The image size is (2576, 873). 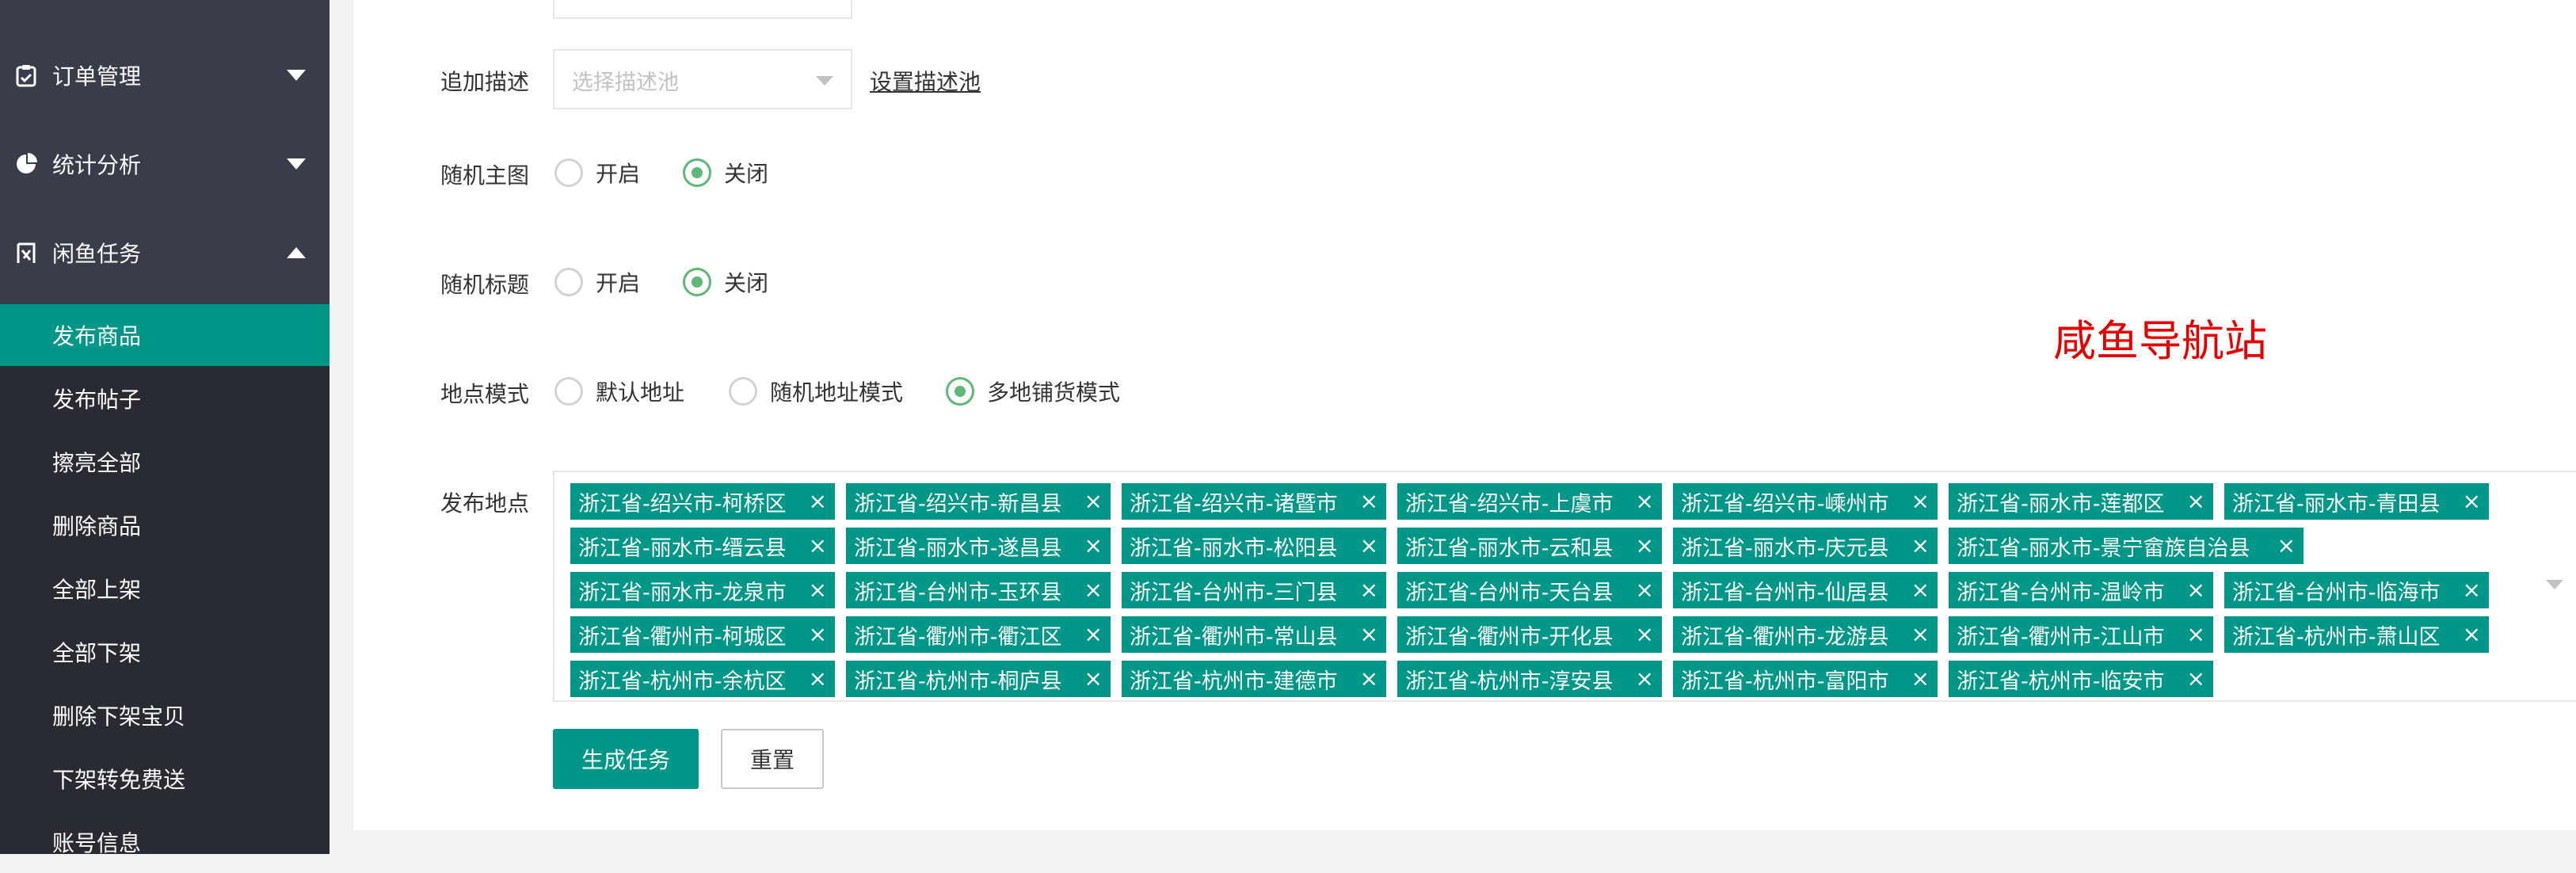 What do you see at coordinates (569, 282) in the screenshot?
I see `radio-circle` at bounding box center [569, 282].